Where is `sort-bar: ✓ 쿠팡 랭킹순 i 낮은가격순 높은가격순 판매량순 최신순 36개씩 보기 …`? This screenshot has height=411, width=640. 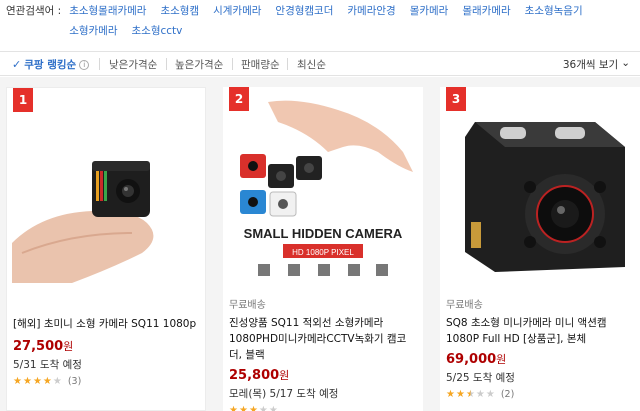 sort-bar: ✓ 쿠팡 랭킹순 i 낮은가격순 높은가격순 판매량순 최신순 36개씩 보기 … is located at coordinates (320, 63).